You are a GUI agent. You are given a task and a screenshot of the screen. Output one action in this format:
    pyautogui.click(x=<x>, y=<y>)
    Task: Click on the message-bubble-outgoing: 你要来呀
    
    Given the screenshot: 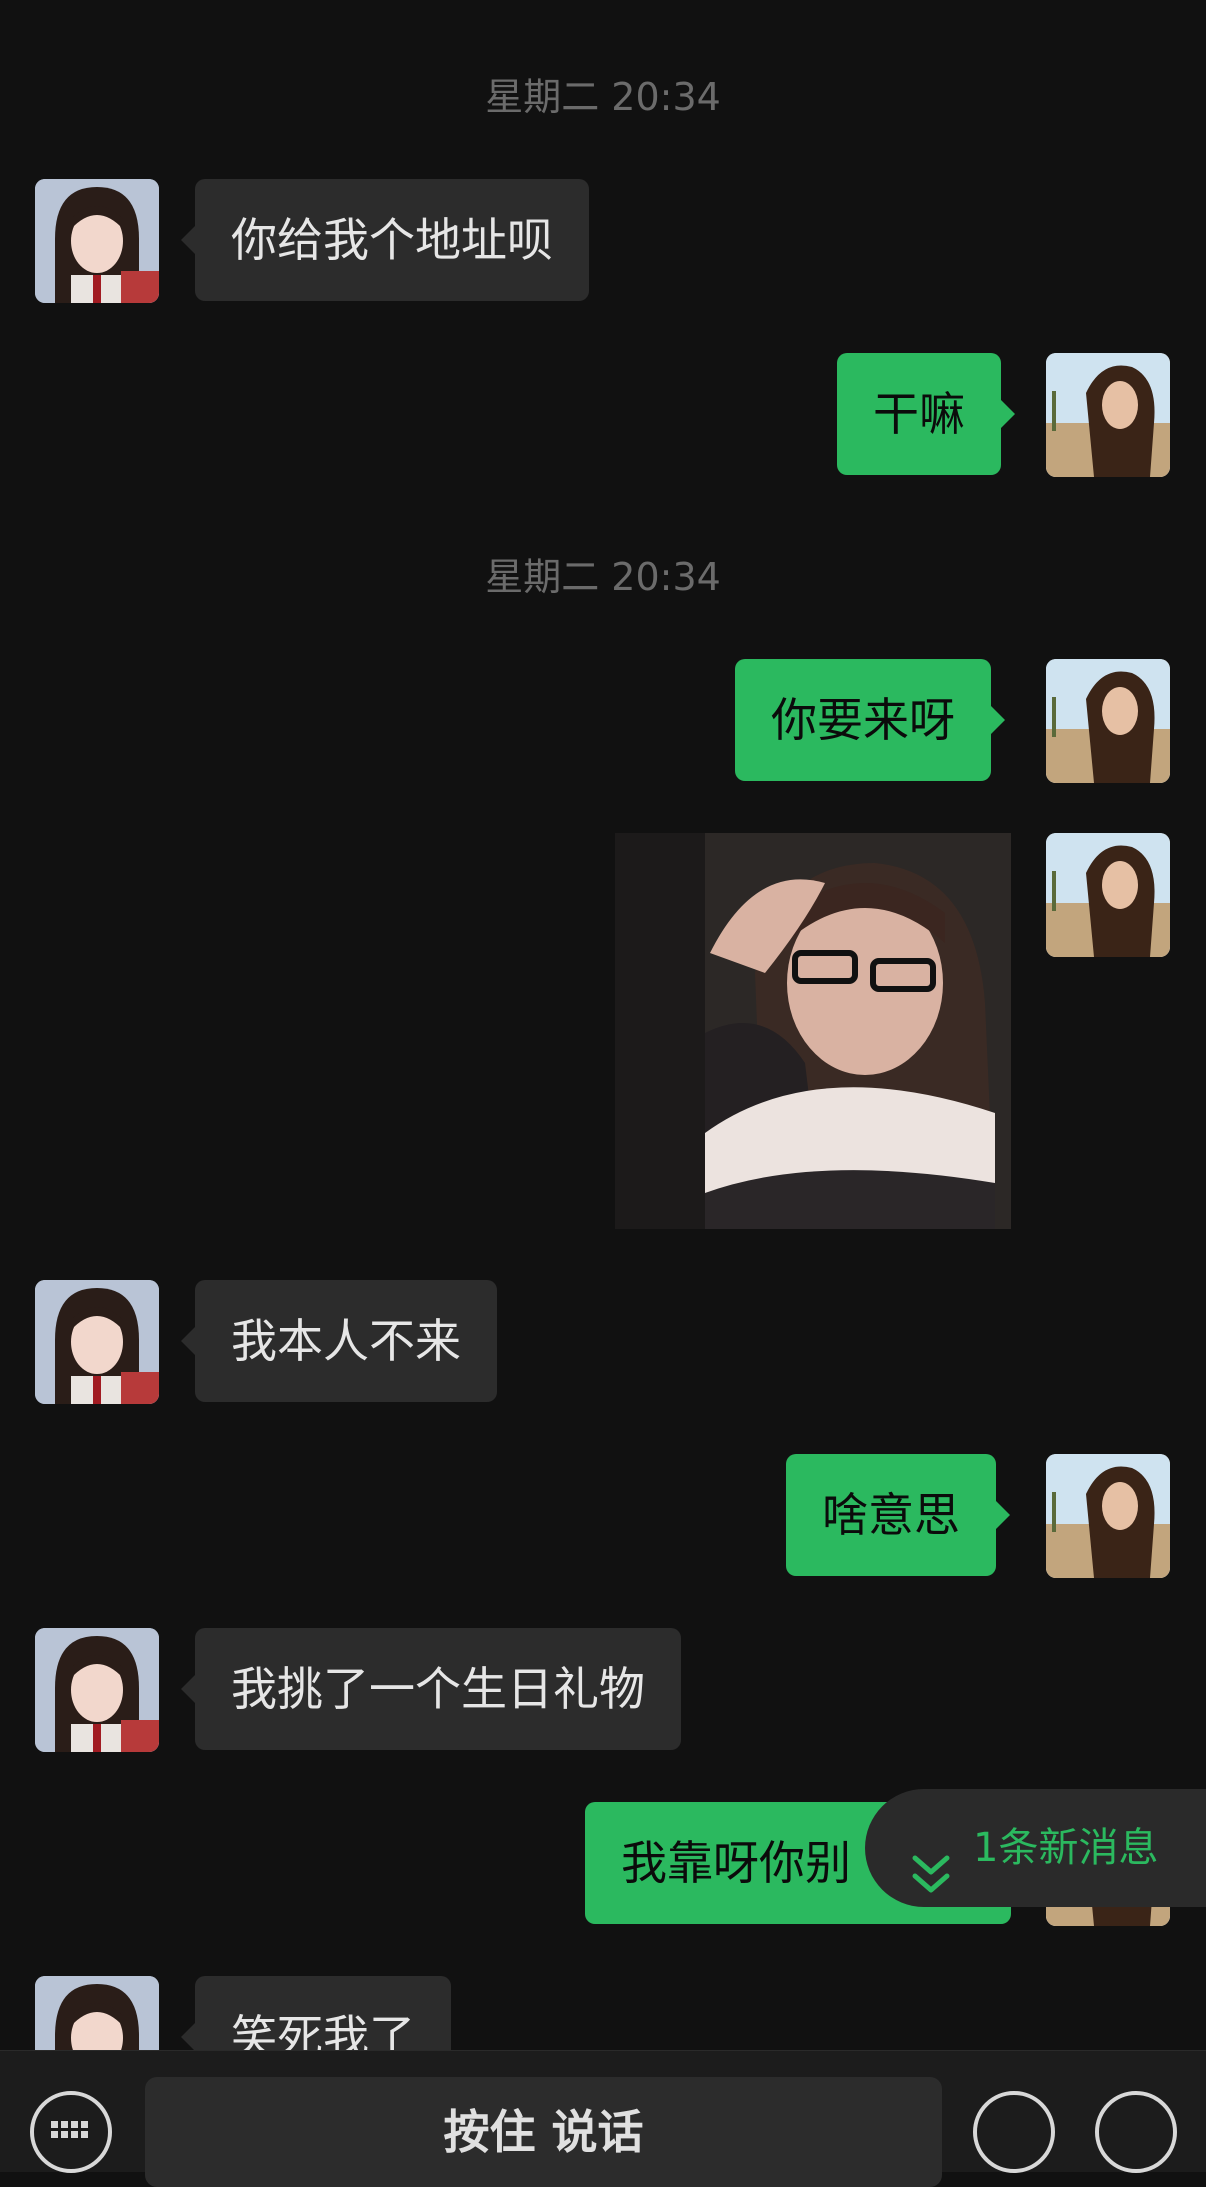 What is the action you would take?
    pyautogui.click(x=870, y=720)
    